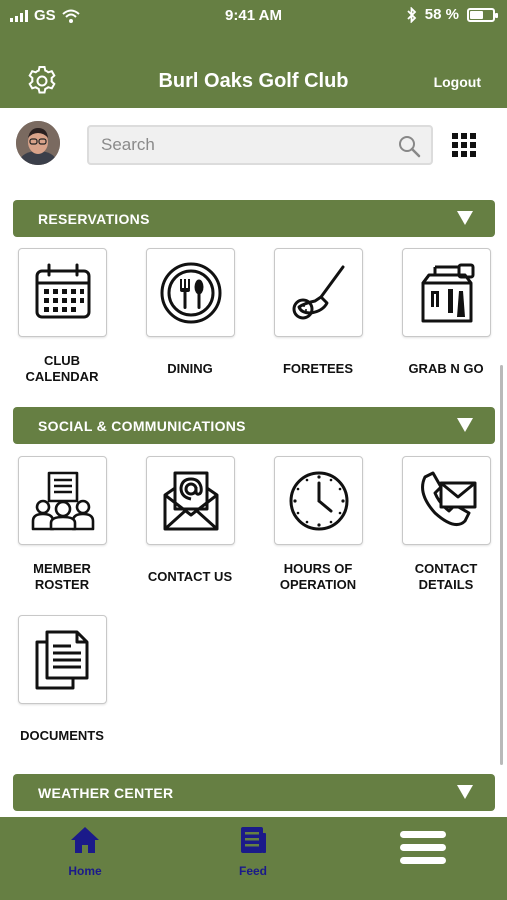 The height and width of the screenshot is (900, 507). What do you see at coordinates (318, 368) in the screenshot?
I see `tile-label: FORETEES` at bounding box center [318, 368].